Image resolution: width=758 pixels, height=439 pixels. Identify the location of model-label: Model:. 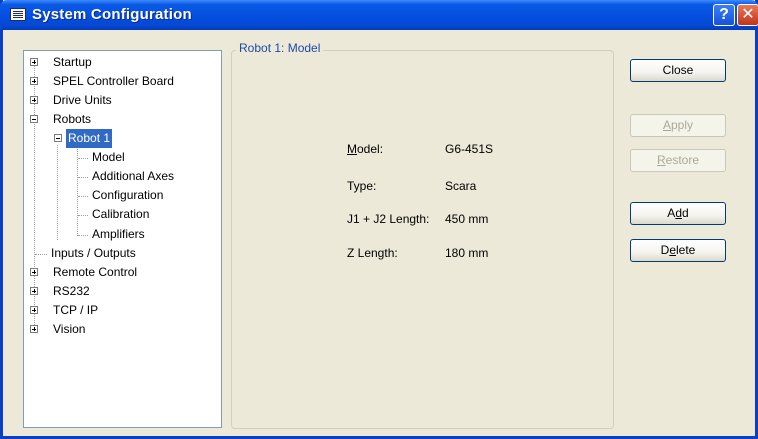
(365, 149).